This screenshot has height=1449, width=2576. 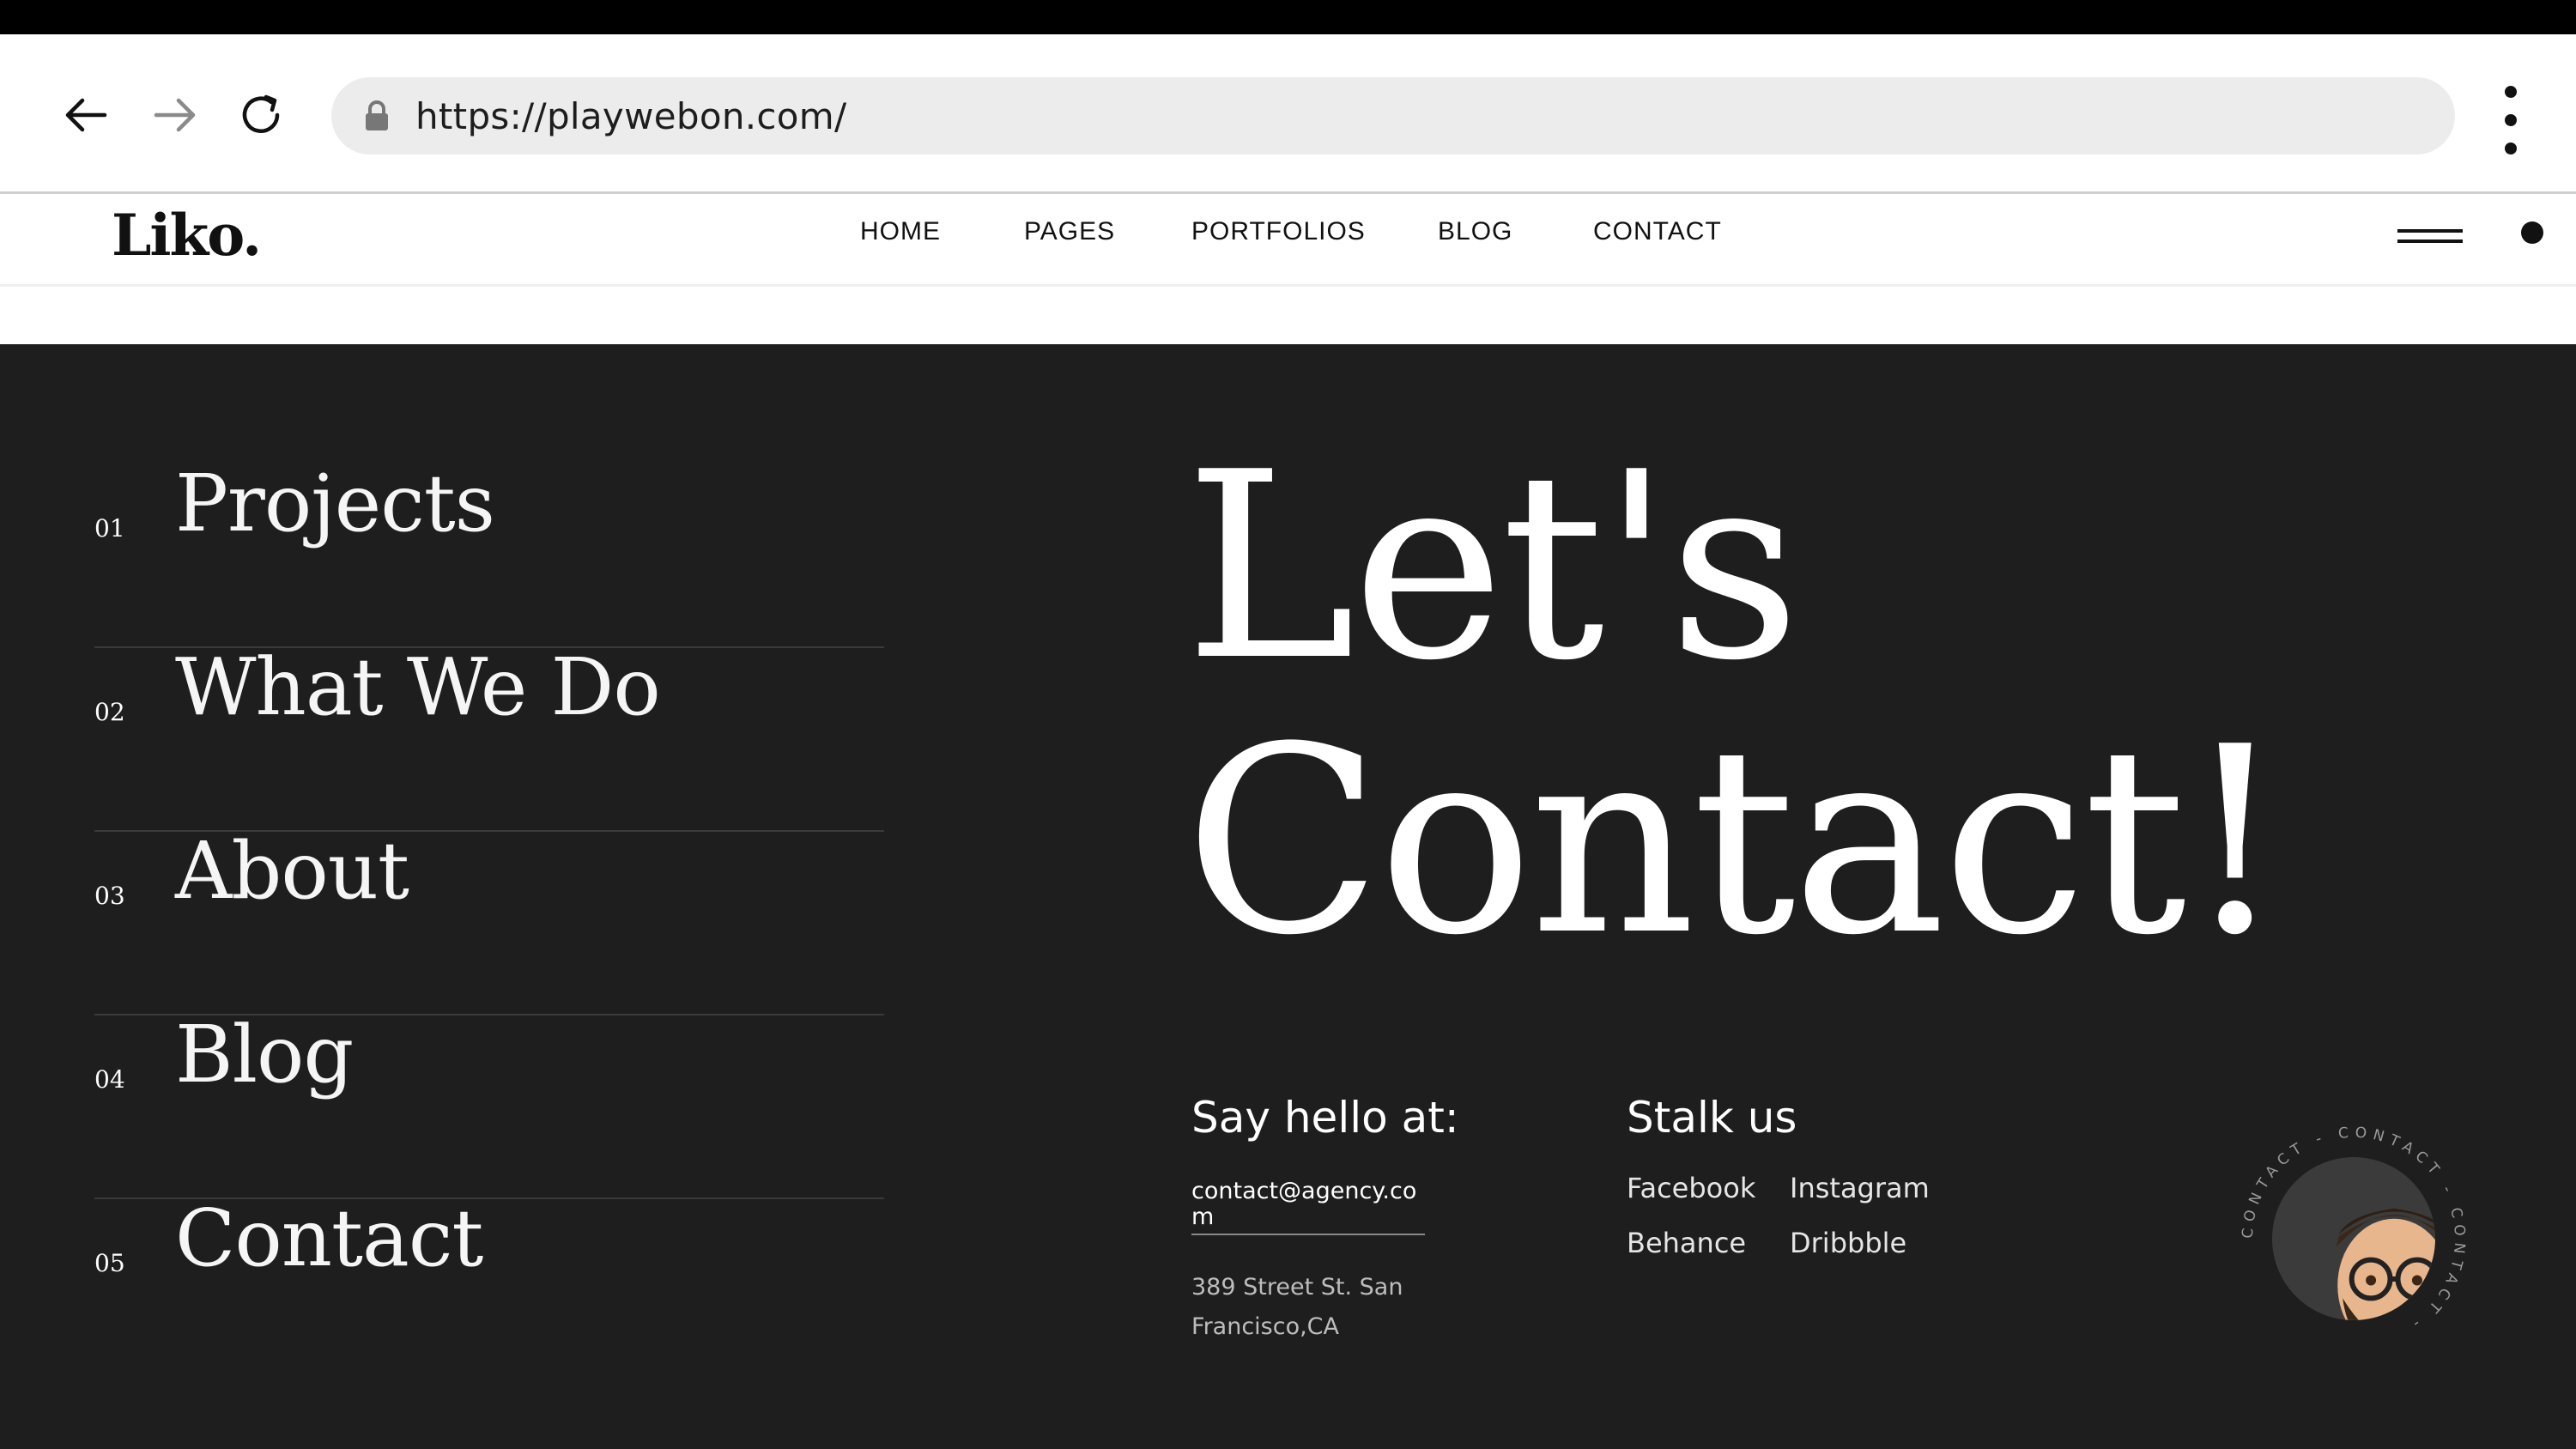 I want to click on lock-icon, so click(x=377, y=115).